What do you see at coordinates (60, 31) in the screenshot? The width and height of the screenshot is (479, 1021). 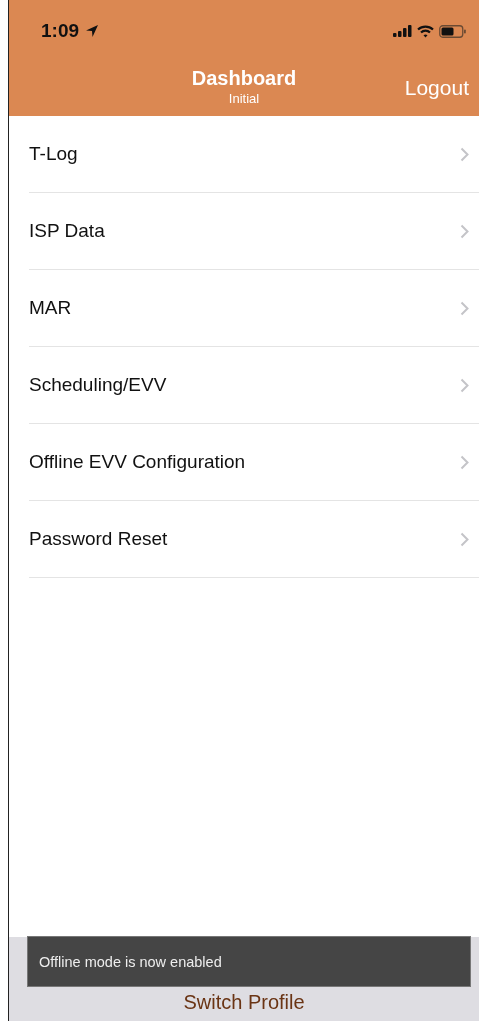 I see `status-time: 1:09` at bounding box center [60, 31].